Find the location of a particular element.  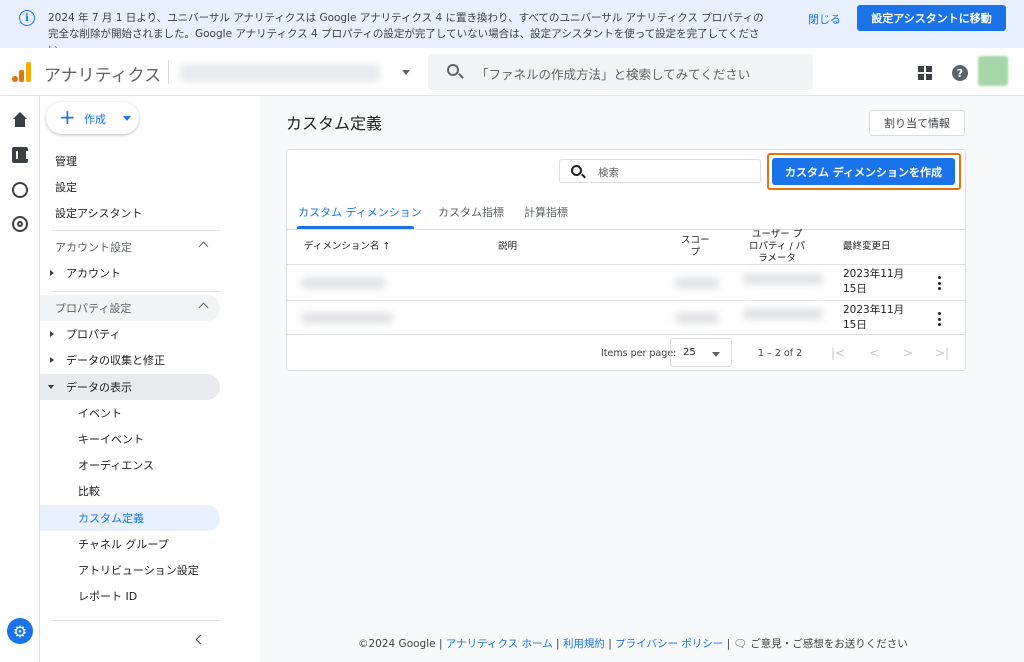

items-per-page-label: Items per page: is located at coordinates (639, 353).